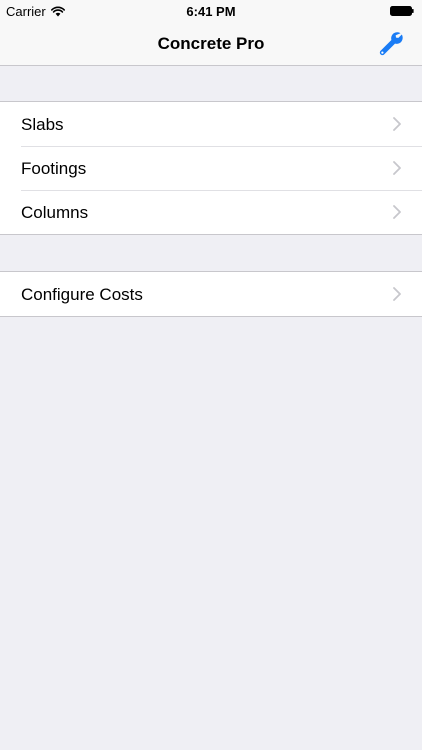 The width and height of the screenshot is (422, 750). I want to click on status-bar: Carrier 6:41 PM, so click(211, 11).